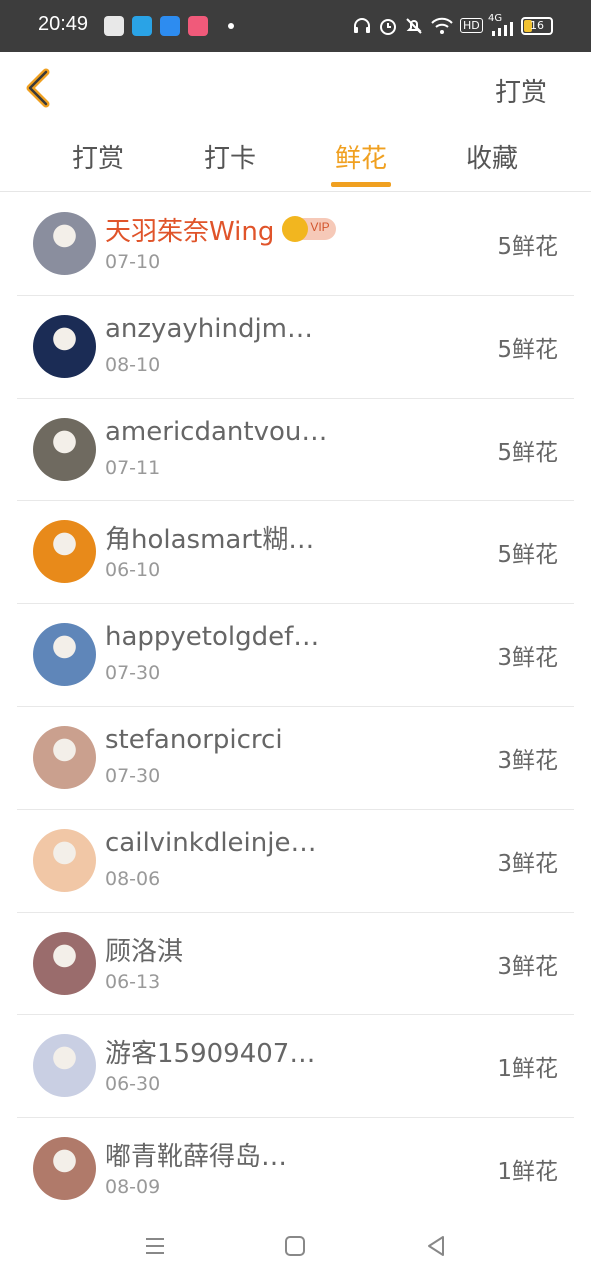 The image size is (591, 1280). I want to click on list-item: stefanorpicrci 07-30 3鲜花, so click(295, 758).